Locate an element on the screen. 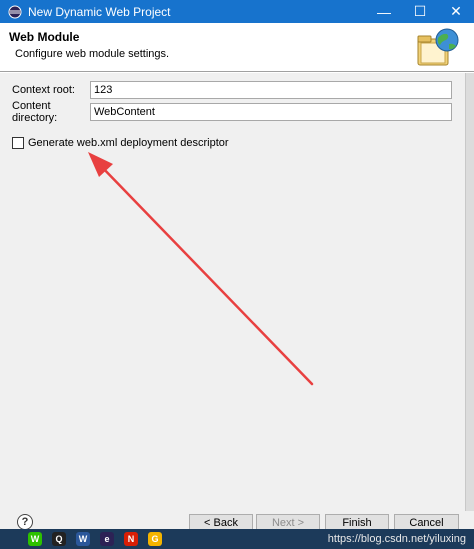 The height and width of the screenshot is (549, 474). content-directory-label: Content directory: is located at coordinates (35, 112).